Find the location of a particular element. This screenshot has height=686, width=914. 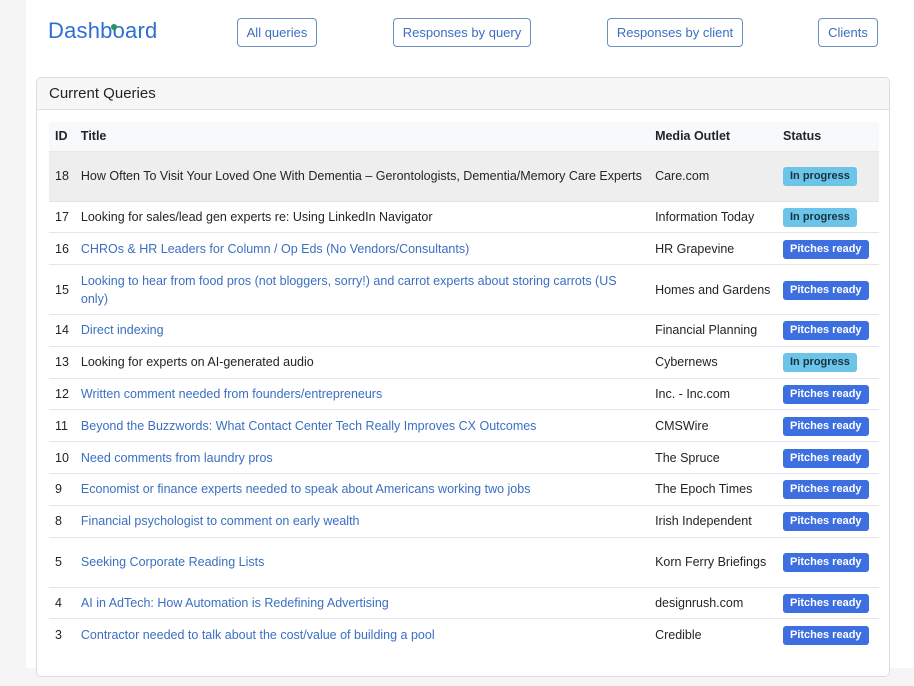

row-id: 9 is located at coordinates (62, 489).